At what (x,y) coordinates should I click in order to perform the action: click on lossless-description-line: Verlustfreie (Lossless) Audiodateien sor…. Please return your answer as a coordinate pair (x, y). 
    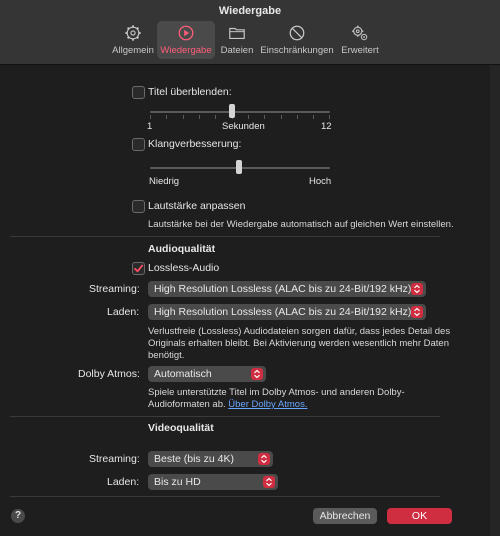
    Looking at the image, I should click on (299, 331).